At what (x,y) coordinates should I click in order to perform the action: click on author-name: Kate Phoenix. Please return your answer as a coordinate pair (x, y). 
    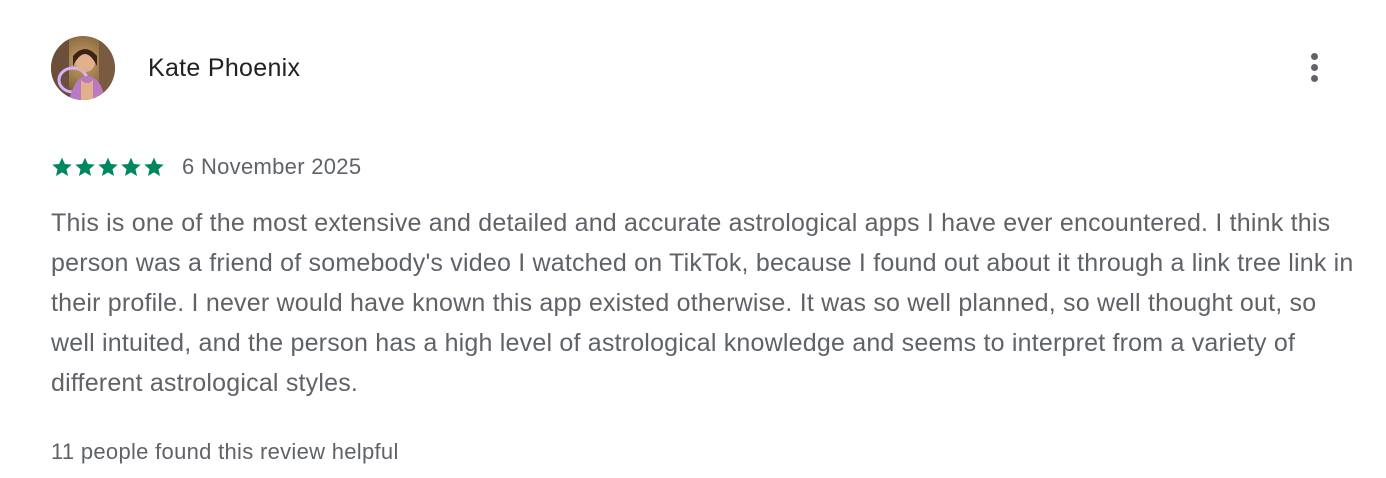
    Looking at the image, I should click on (224, 68).